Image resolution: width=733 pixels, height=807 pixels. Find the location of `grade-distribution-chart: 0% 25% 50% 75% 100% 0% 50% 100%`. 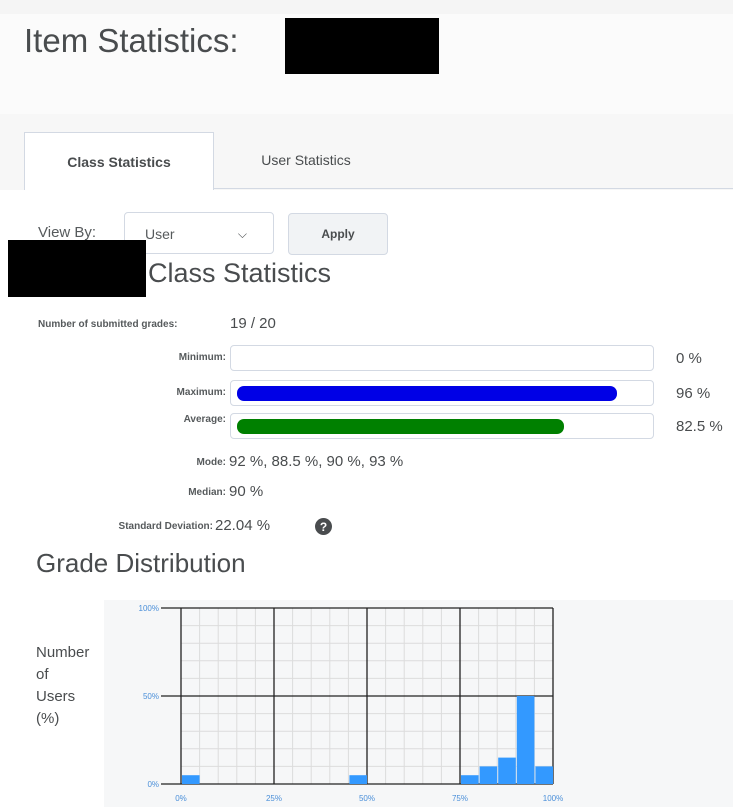

grade-distribution-chart: 0% 25% 50% 75% 100% 0% 50% 100% is located at coordinates (351, 703).